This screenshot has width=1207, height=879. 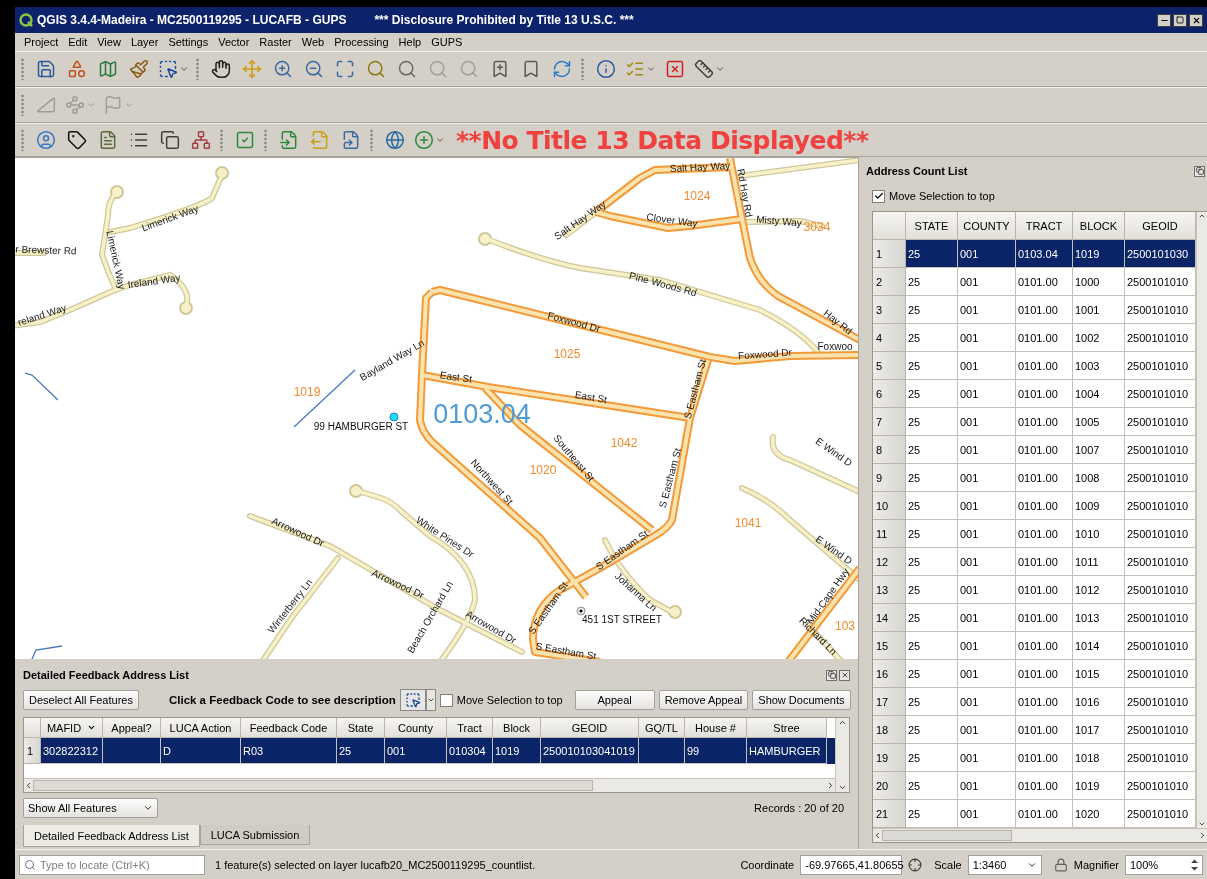 I want to click on action-button: Remove Appeal, so click(x=703, y=700).